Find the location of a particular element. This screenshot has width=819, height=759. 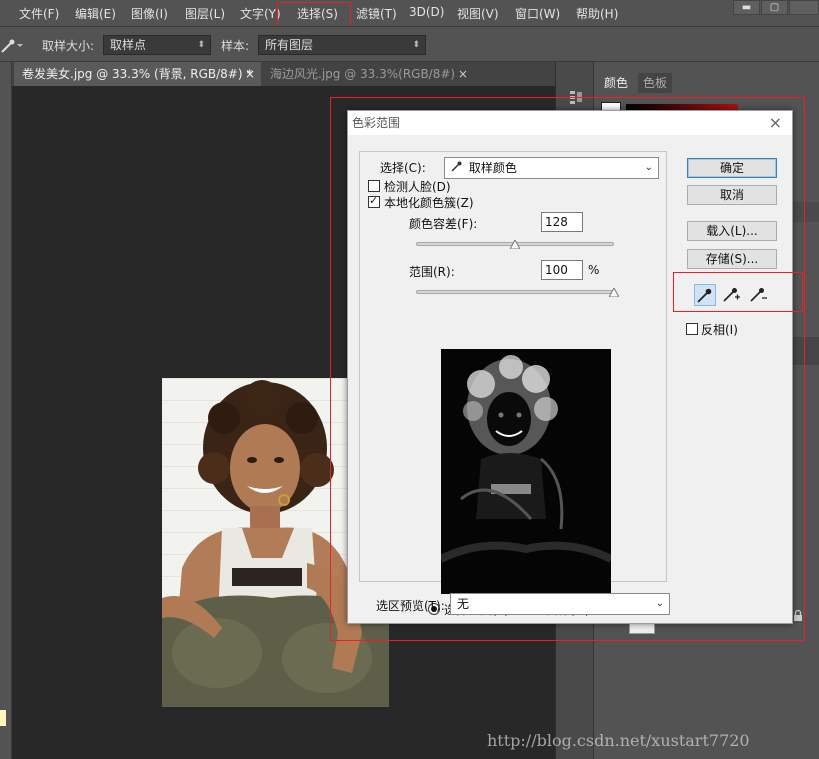

menu-view: 视图(V) is located at coordinates (478, 13).